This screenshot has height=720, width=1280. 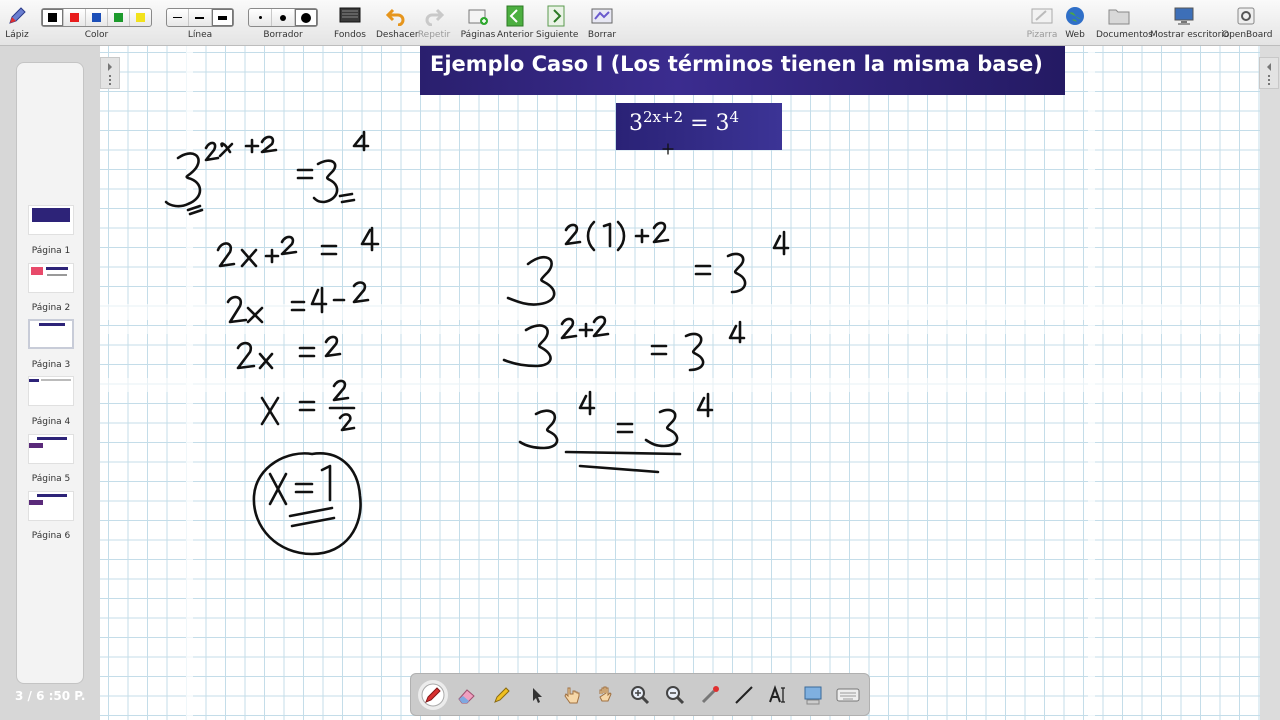 I want to click on pen-button: Lápiz, so click(x=17, y=23).